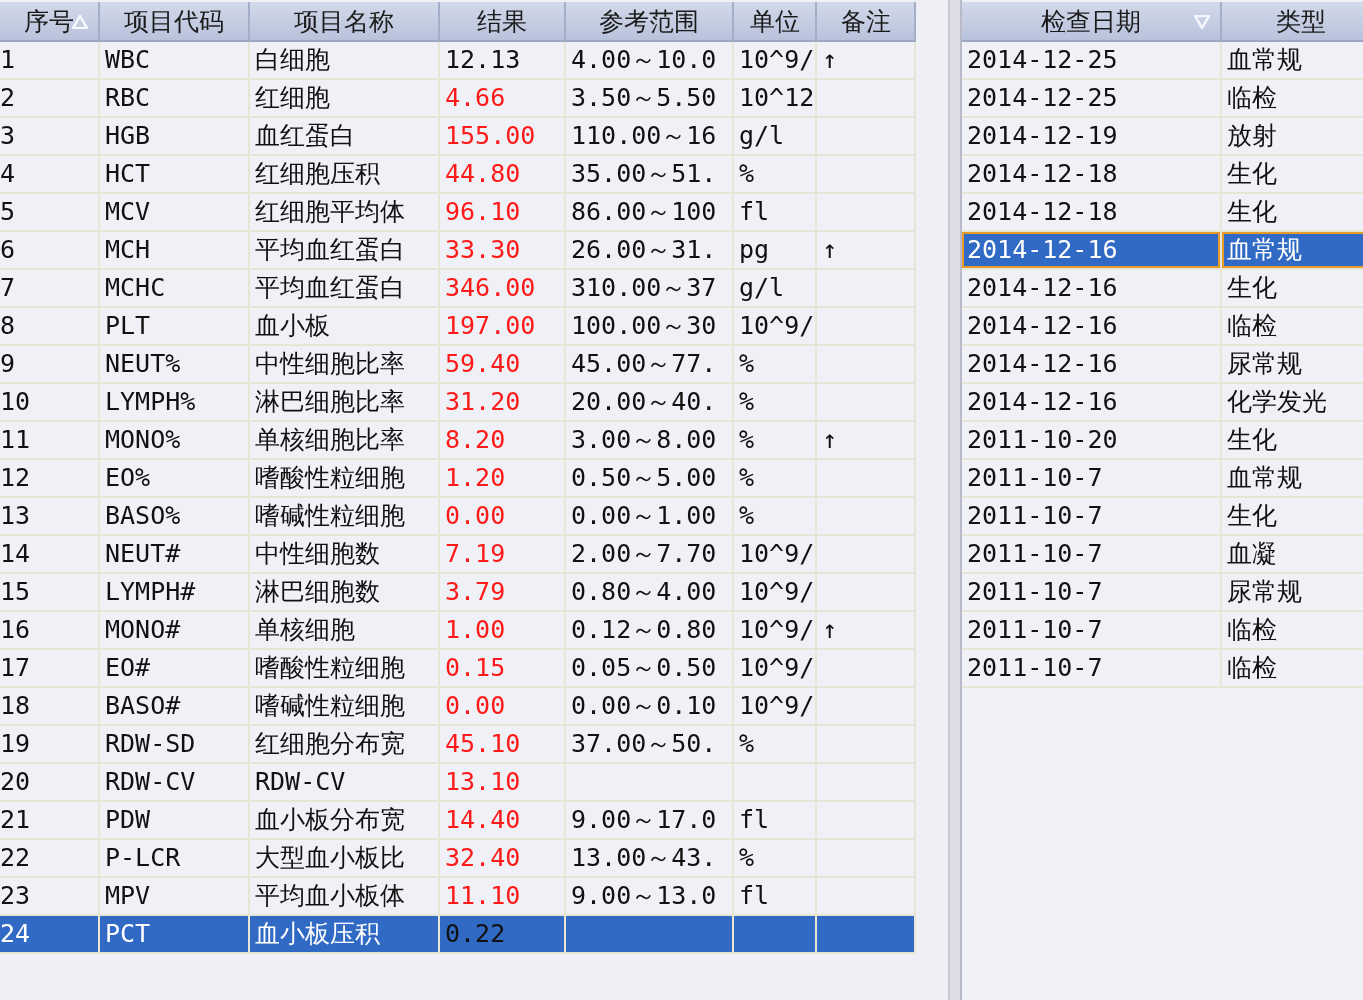  What do you see at coordinates (175, 137) in the screenshot?
I see `table-cell: HGB` at bounding box center [175, 137].